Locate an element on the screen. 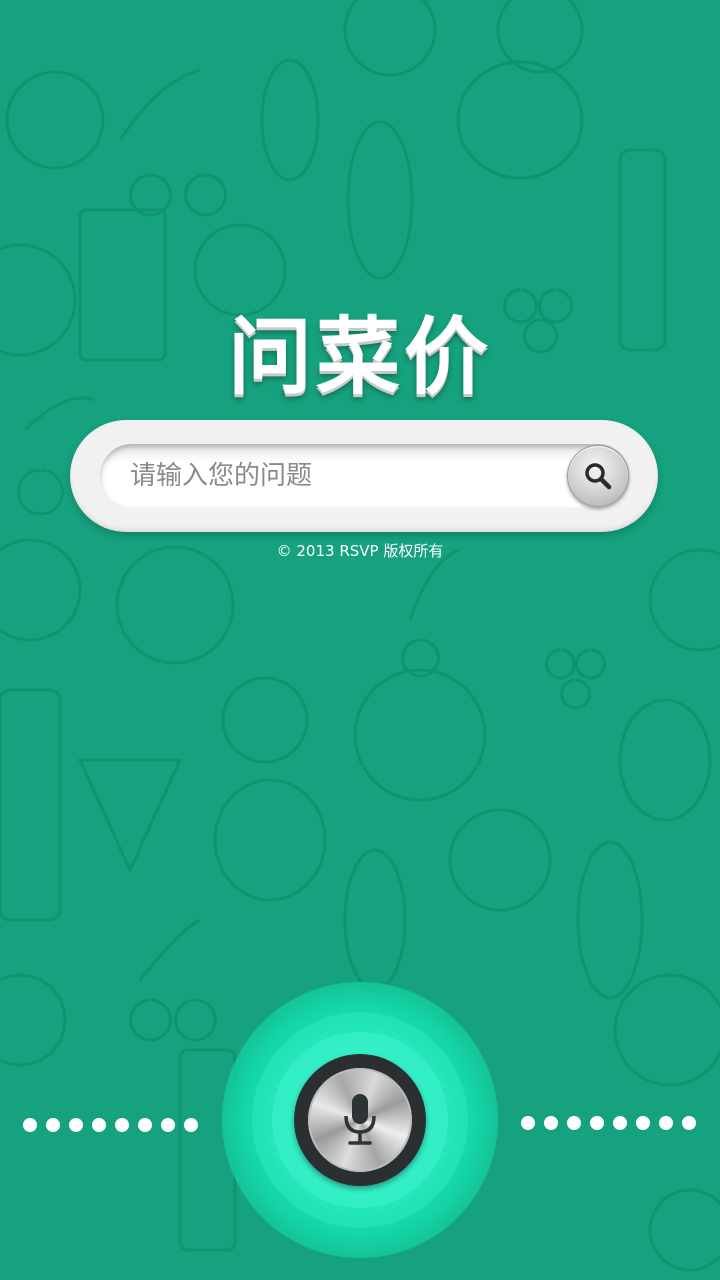 The height and width of the screenshot is (1280, 720). search-icon is located at coordinates (598, 476).